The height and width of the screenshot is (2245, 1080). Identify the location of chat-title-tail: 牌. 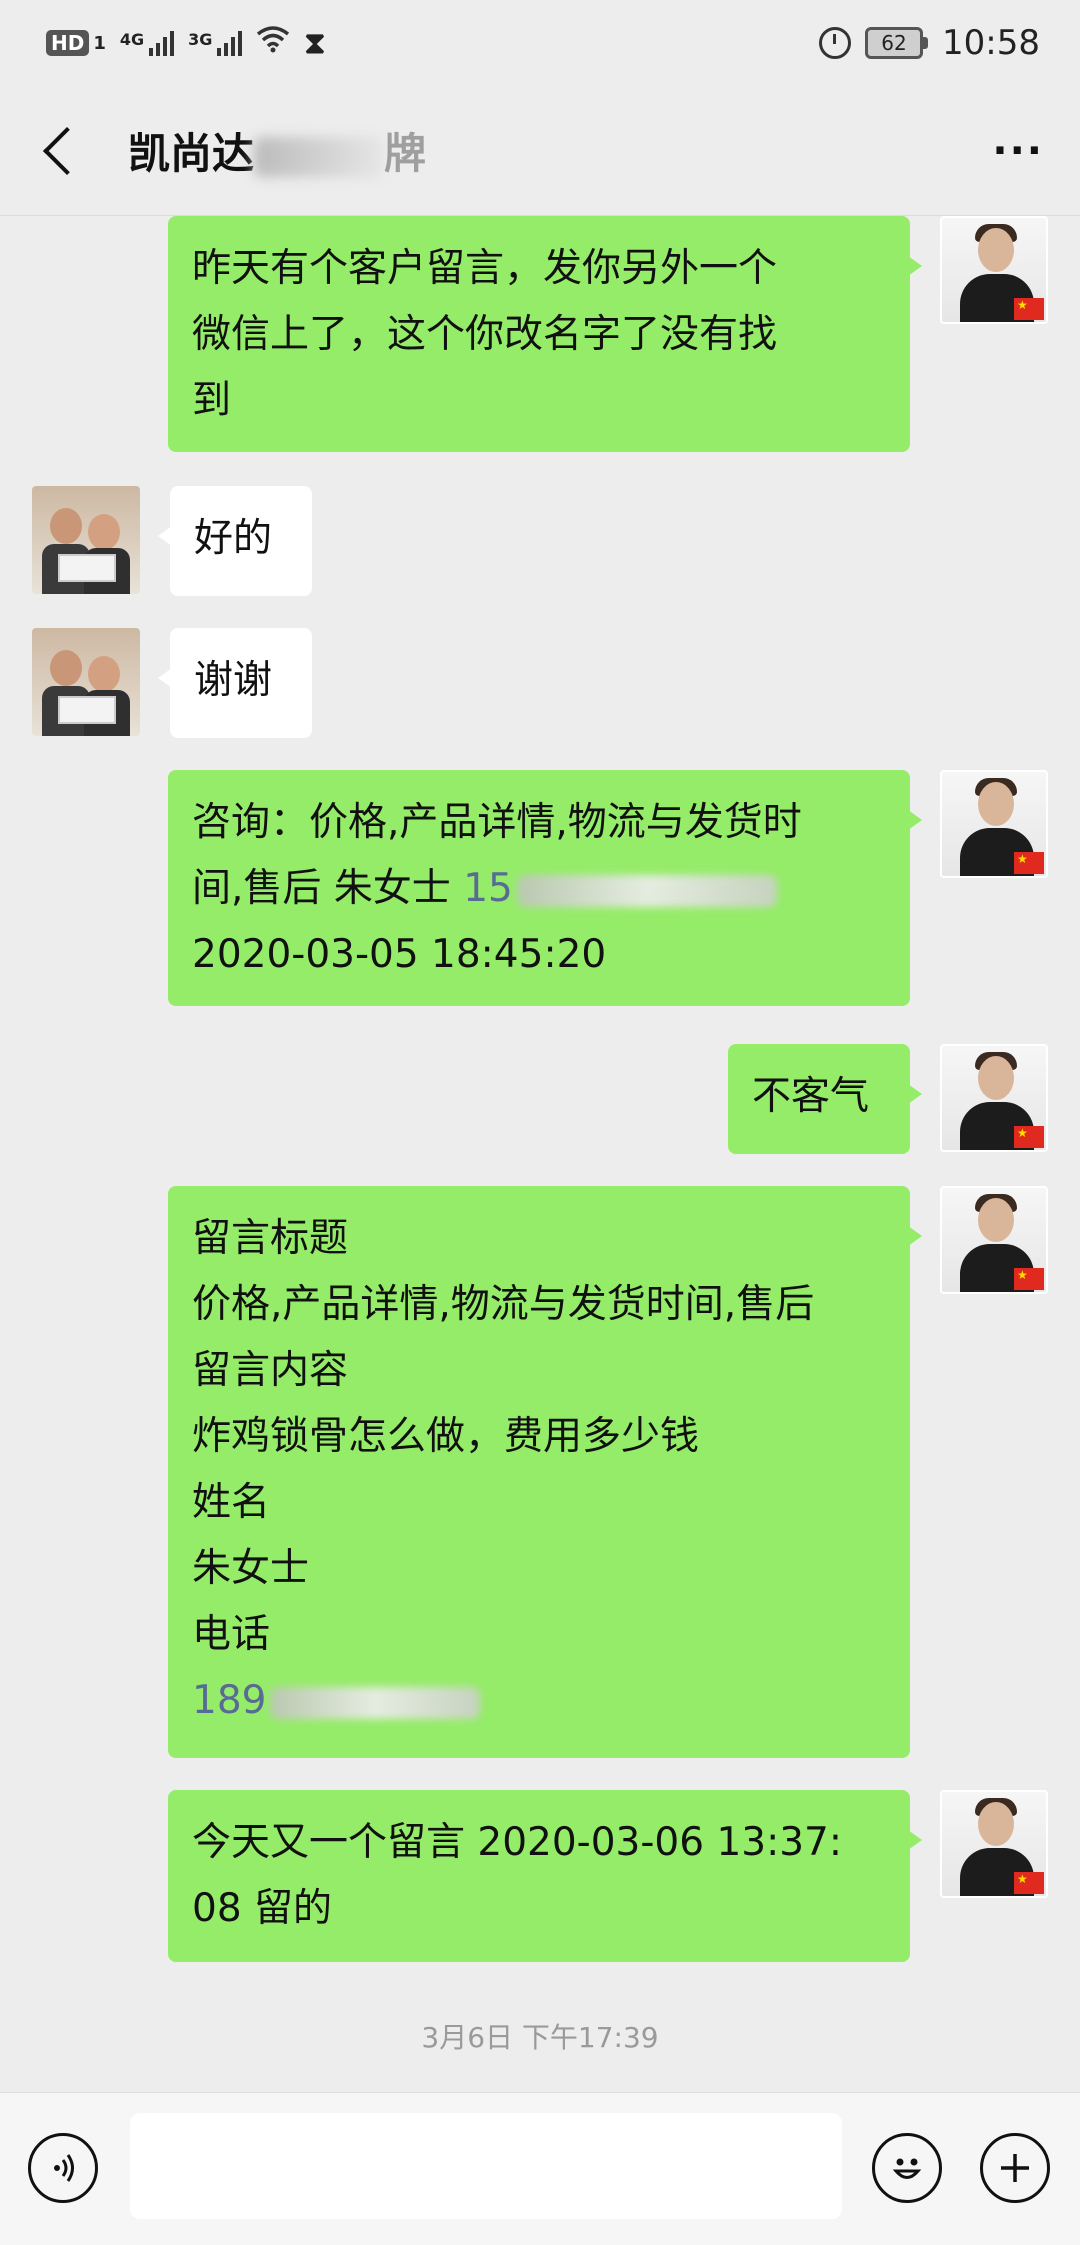
(405, 153).